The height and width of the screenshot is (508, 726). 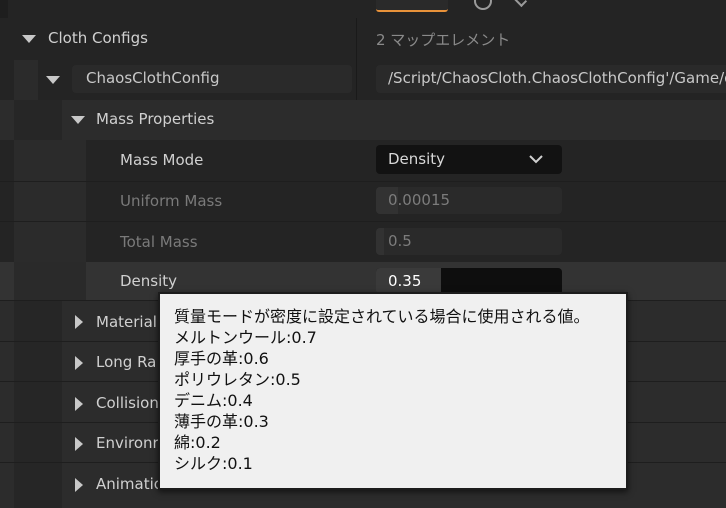 I want to click on density-label: Density, so click(x=149, y=281).